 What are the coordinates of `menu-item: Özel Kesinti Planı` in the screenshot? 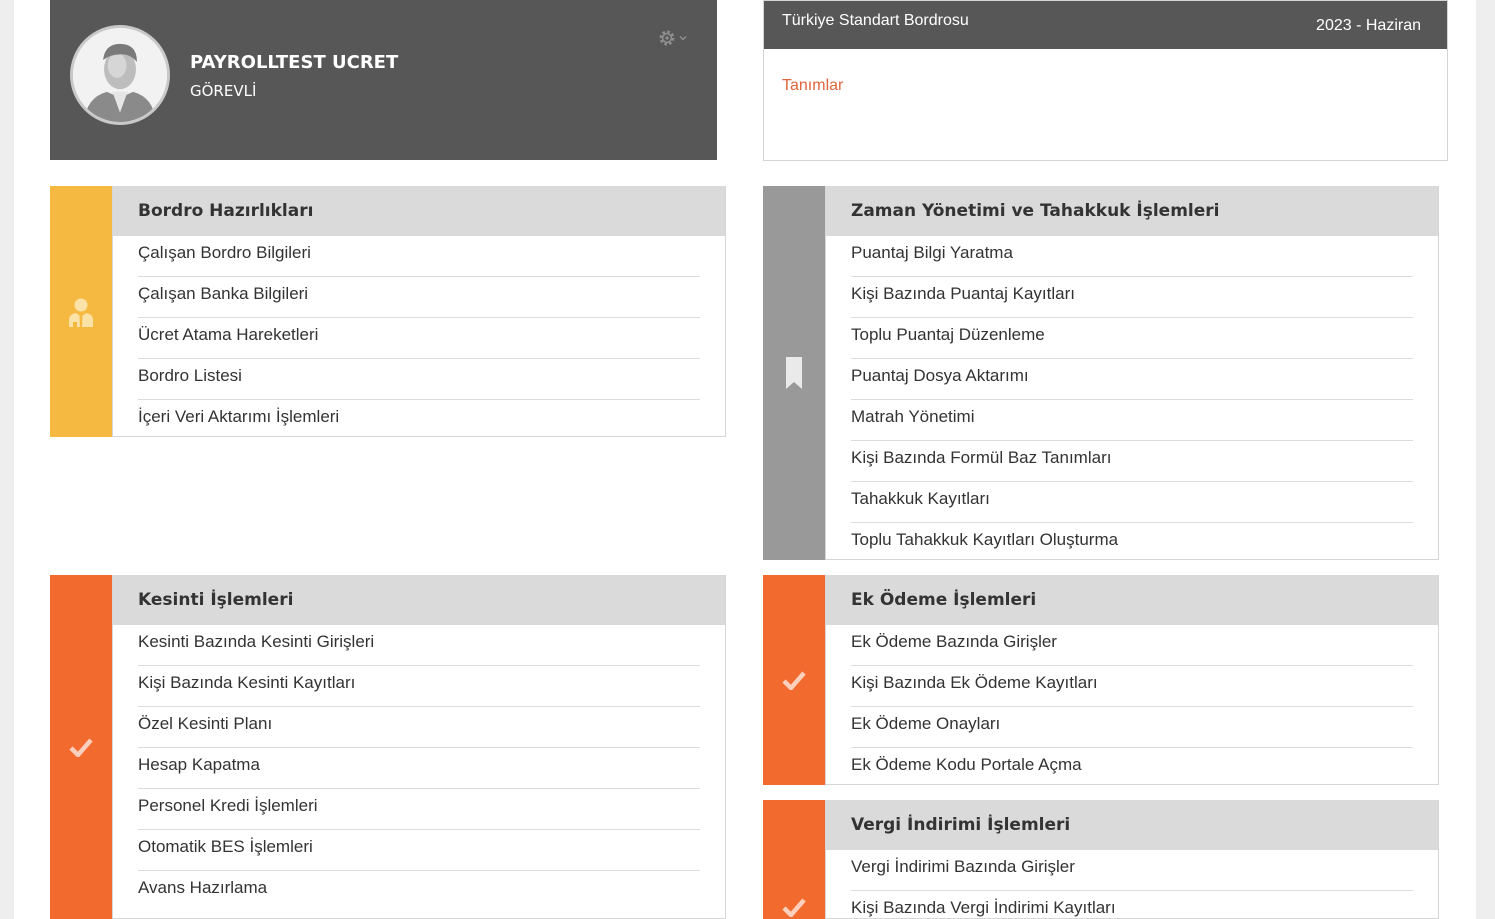 It's located at (419, 727).